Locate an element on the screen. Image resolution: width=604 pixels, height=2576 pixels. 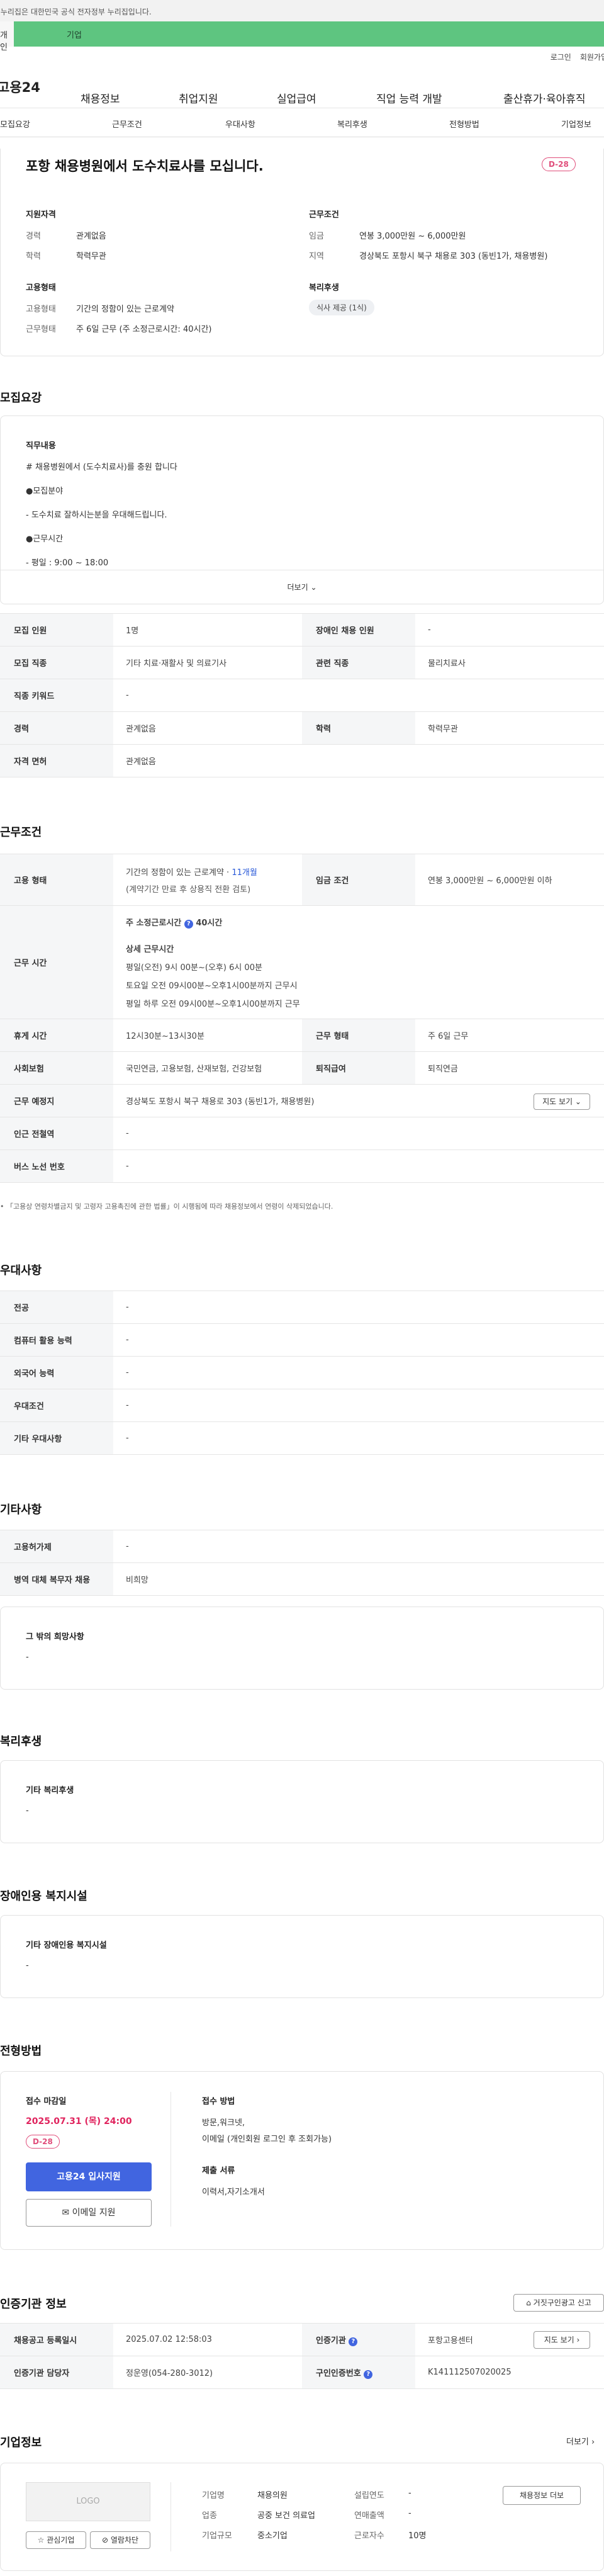
apply-button: 고용24 입사지원 is located at coordinates (89, 2176).